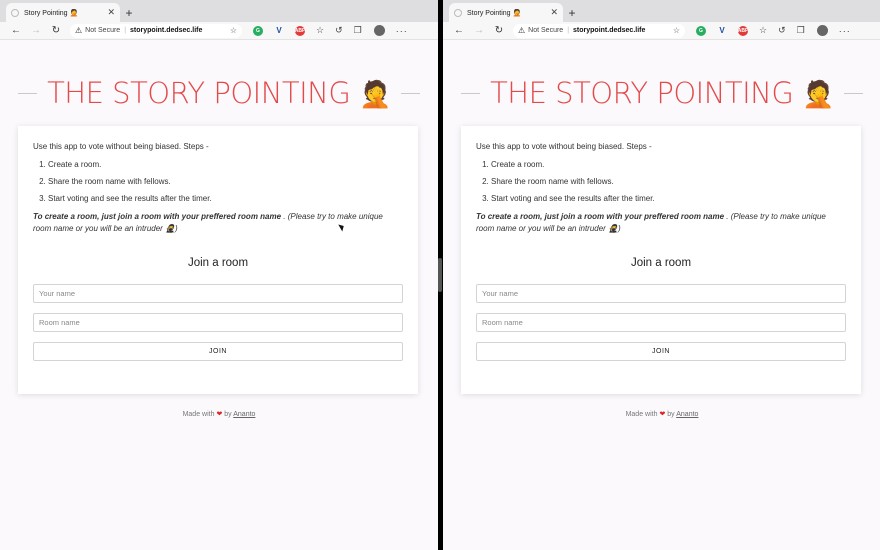 This screenshot has height=550, width=880. Describe the element at coordinates (440, 275) in the screenshot. I see `split-view-divider` at that location.